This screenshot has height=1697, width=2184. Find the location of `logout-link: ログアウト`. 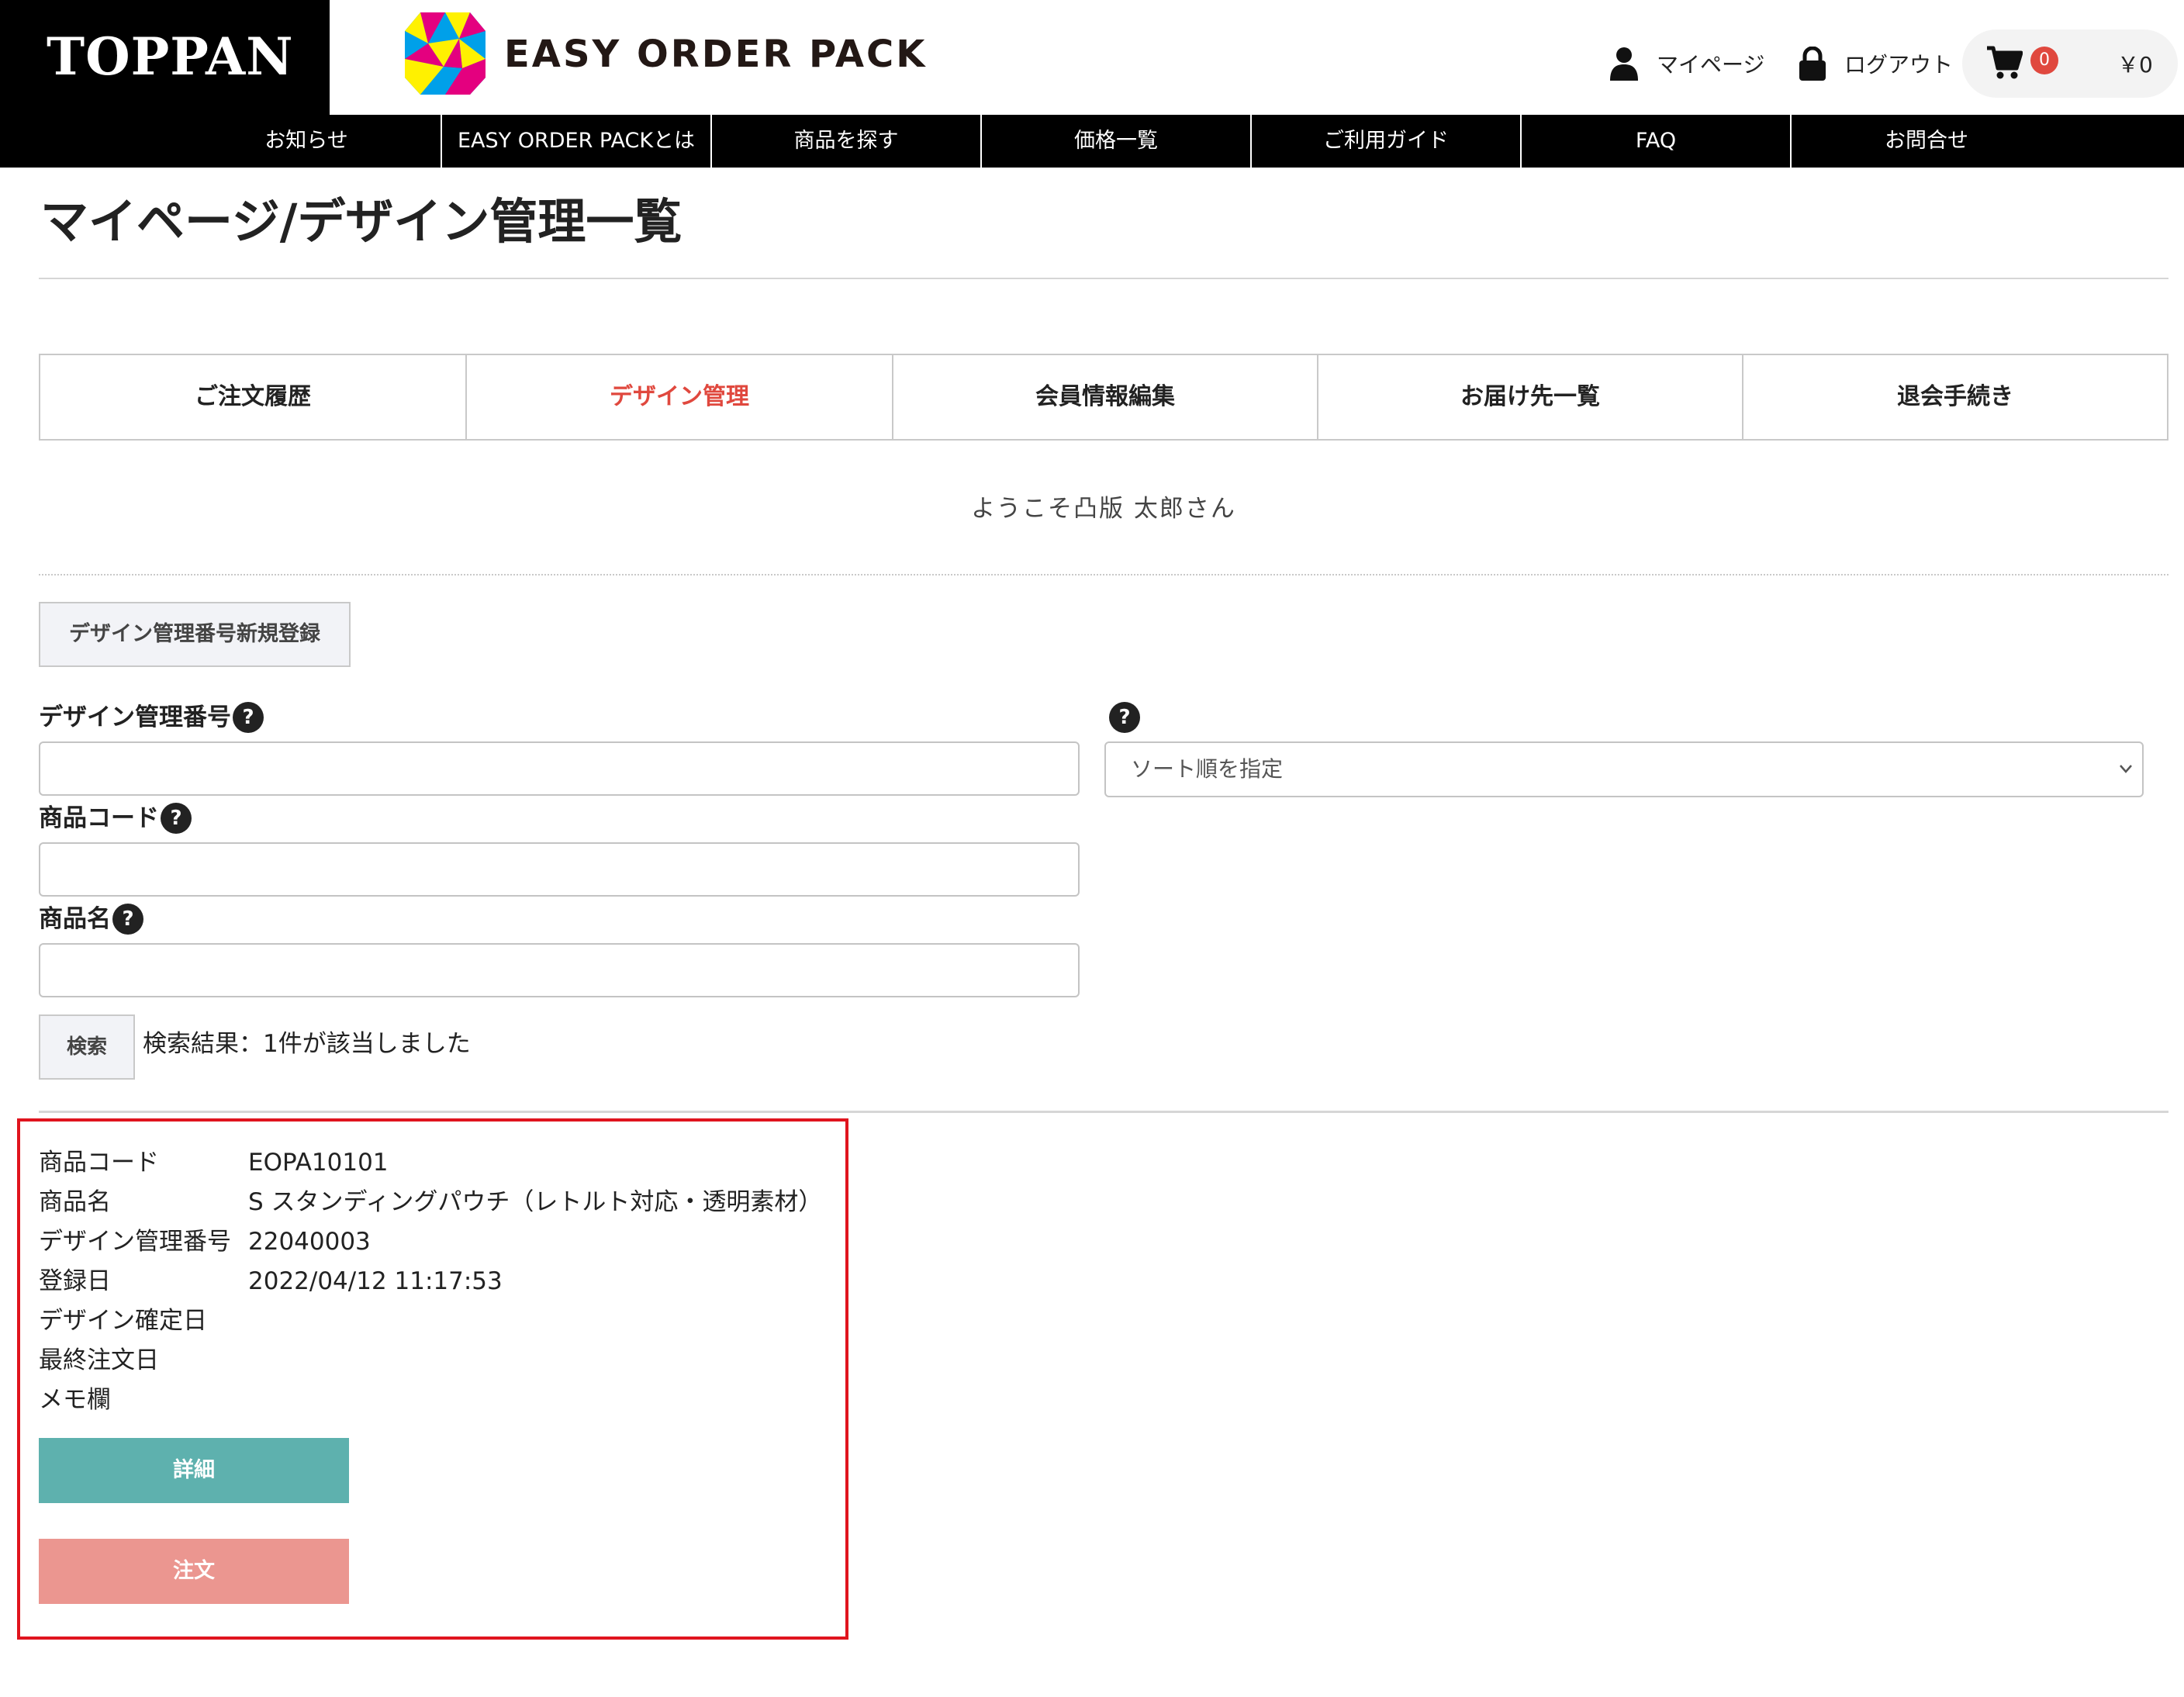

logout-link: ログアウト is located at coordinates (1880, 64).